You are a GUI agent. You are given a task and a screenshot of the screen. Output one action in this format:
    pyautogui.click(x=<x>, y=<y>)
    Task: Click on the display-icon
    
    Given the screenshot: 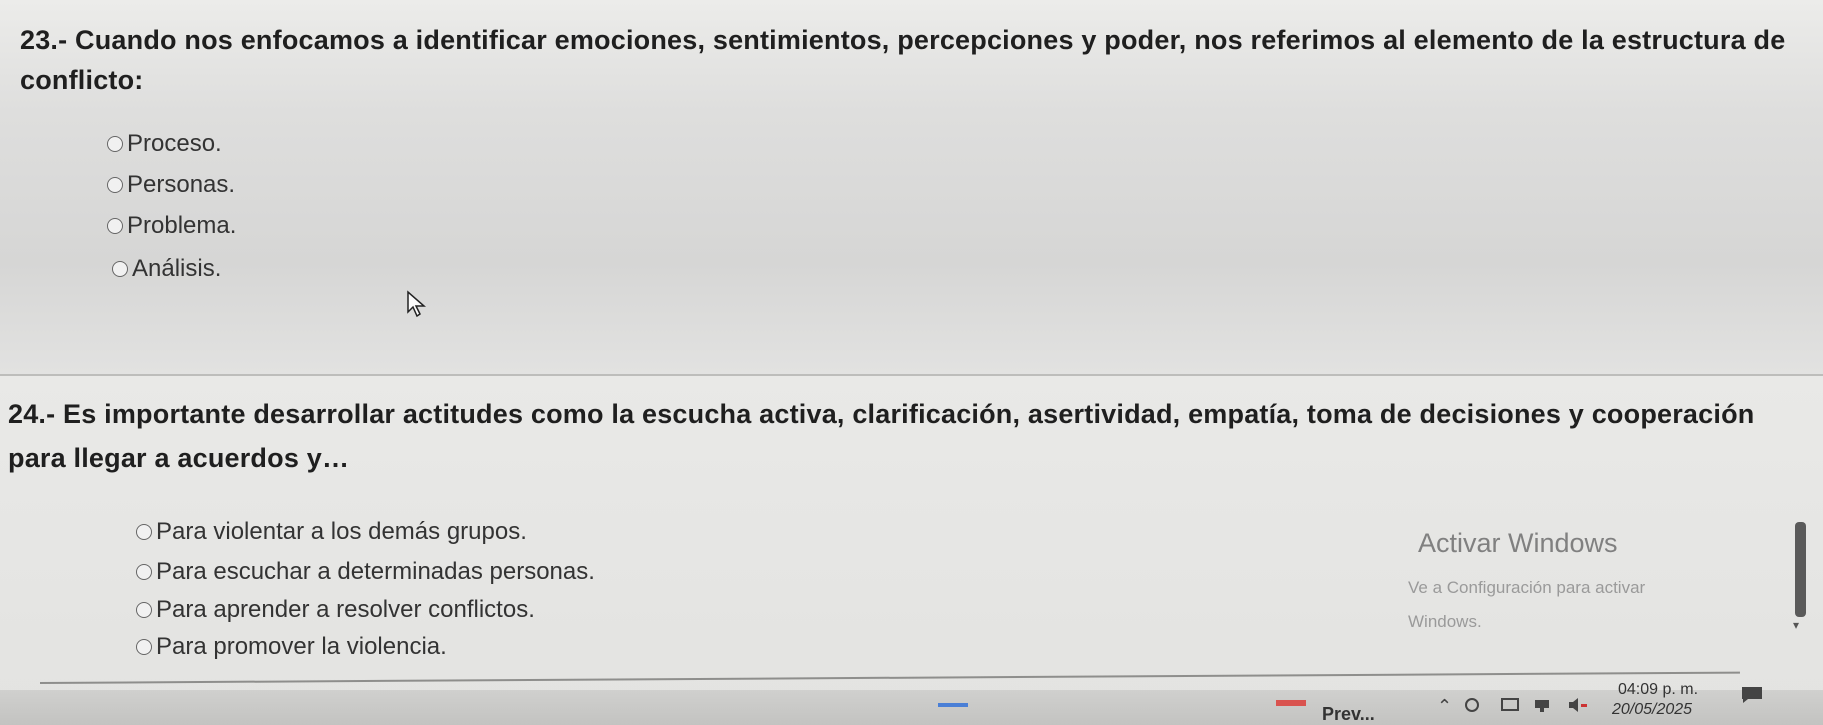 What is the action you would take?
    pyautogui.click(x=1510, y=707)
    